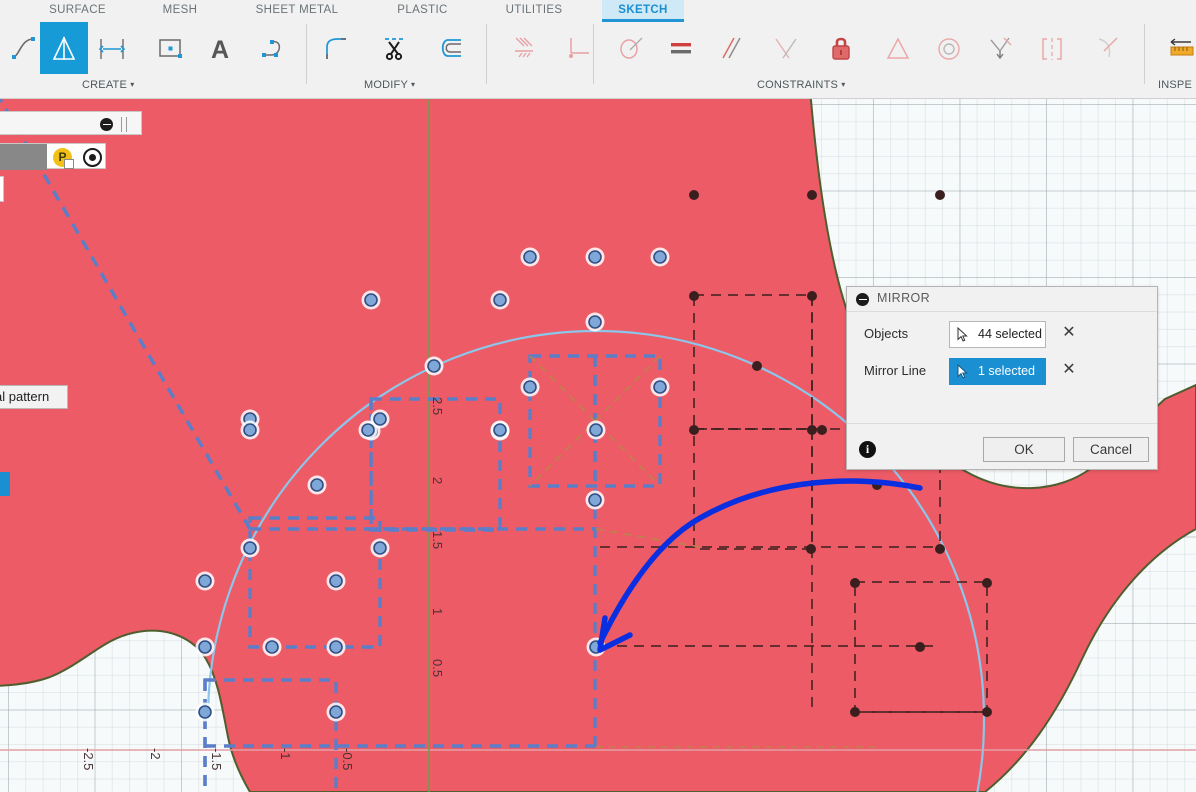 The width and height of the screenshot is (1196, 792). Describe the element at coordinates (949, 48) in the screenshot. I see `concentric-constraint-icon` at that location.